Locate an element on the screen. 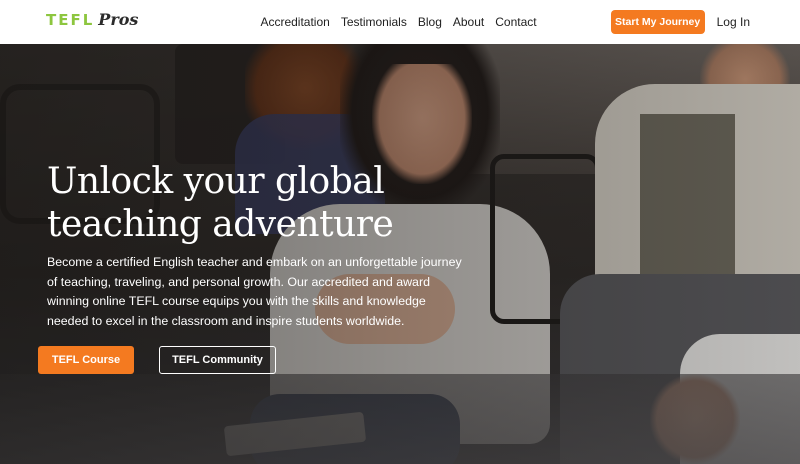 Image resolution: width=800 pixels, height=464 pixels. hero-title-line-2: teaching adventure is located at coordinates (220, 224).